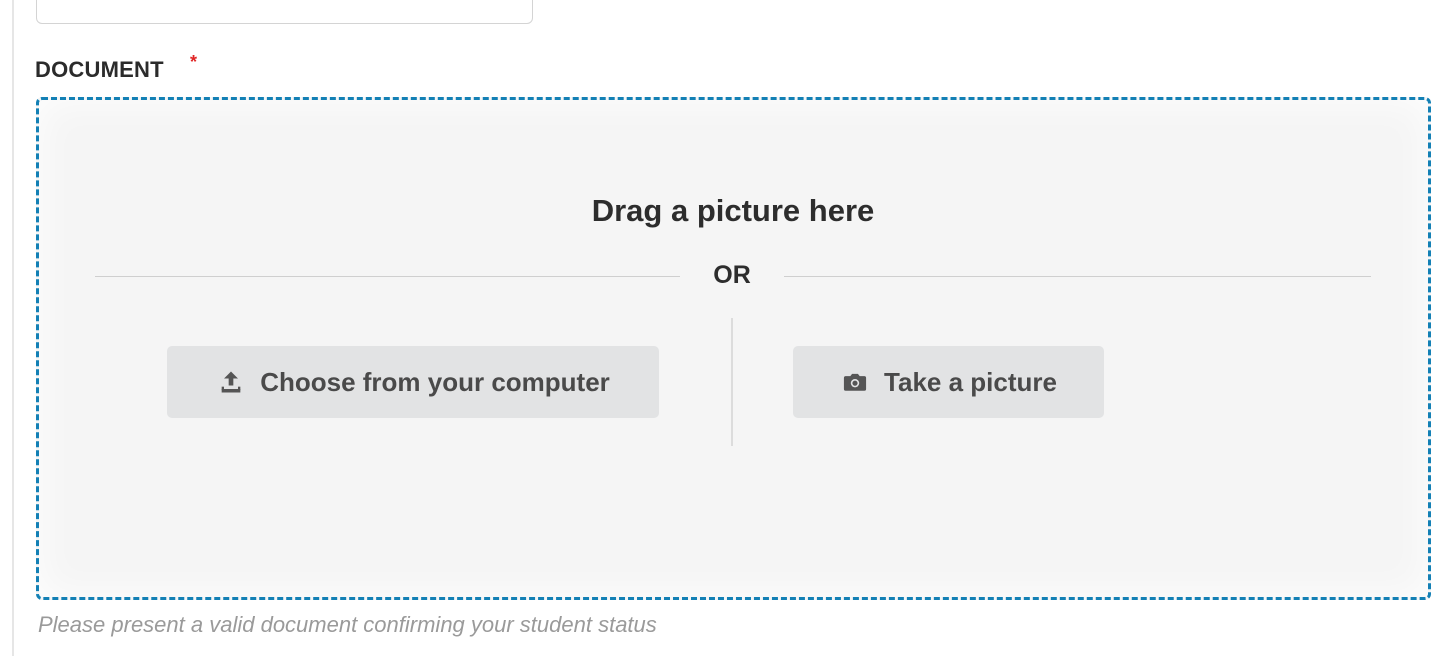 Image resolution: width=1437 pixels, height=656 pixels. Describe the element at coordinates (1077, 276) in the screenshot. I see `or-divider-right` at that location.